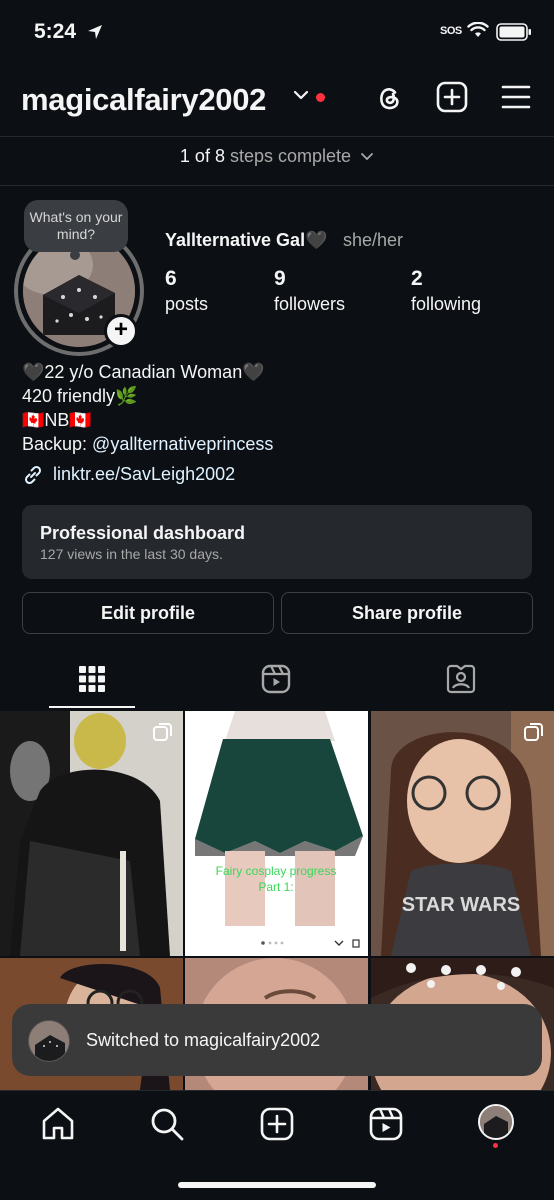 Image resolution: width=554 pixels, height=1200 pixels. Describe the element at coordinates (167, 1124) in the screenshot. I see `search-icon` at that location.